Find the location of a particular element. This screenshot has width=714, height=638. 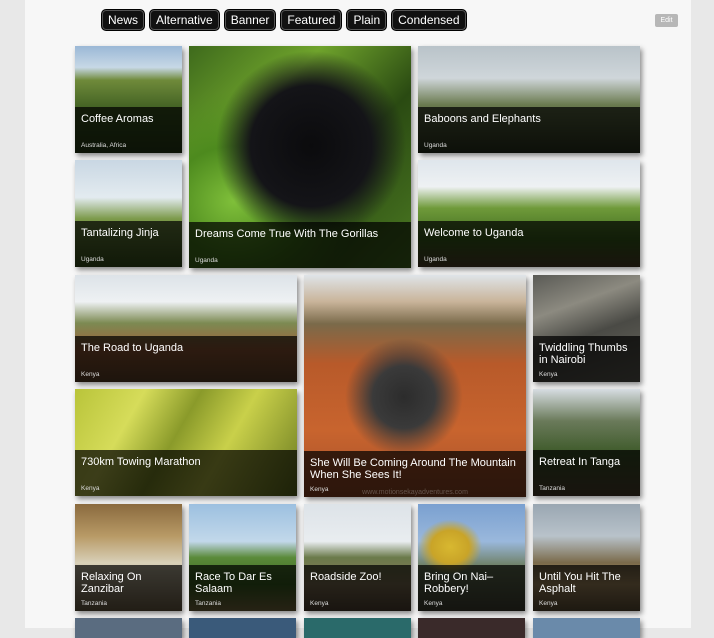

post-caption: 730km Towing Marathon Kenya is located at coordinates (186, 473).